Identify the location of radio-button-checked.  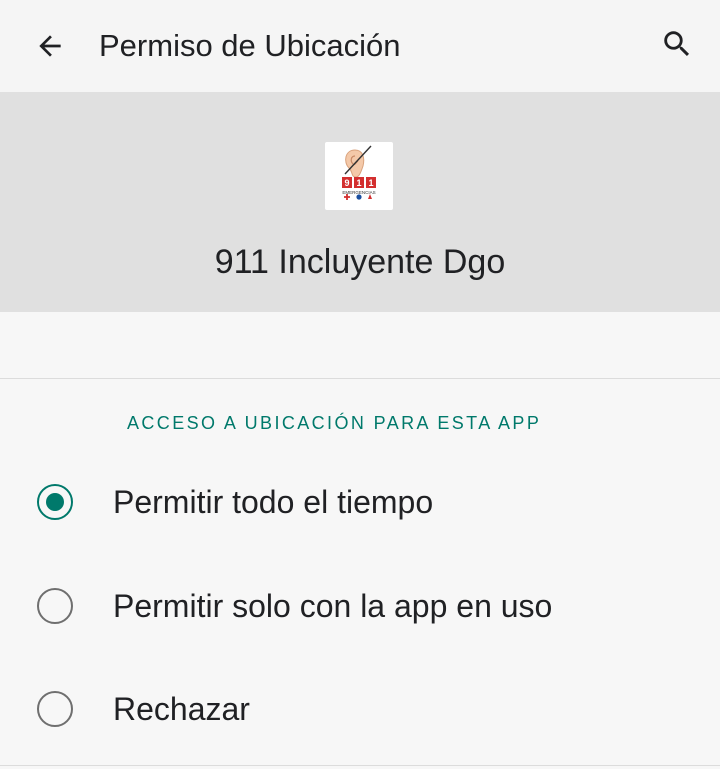
(55, 502).